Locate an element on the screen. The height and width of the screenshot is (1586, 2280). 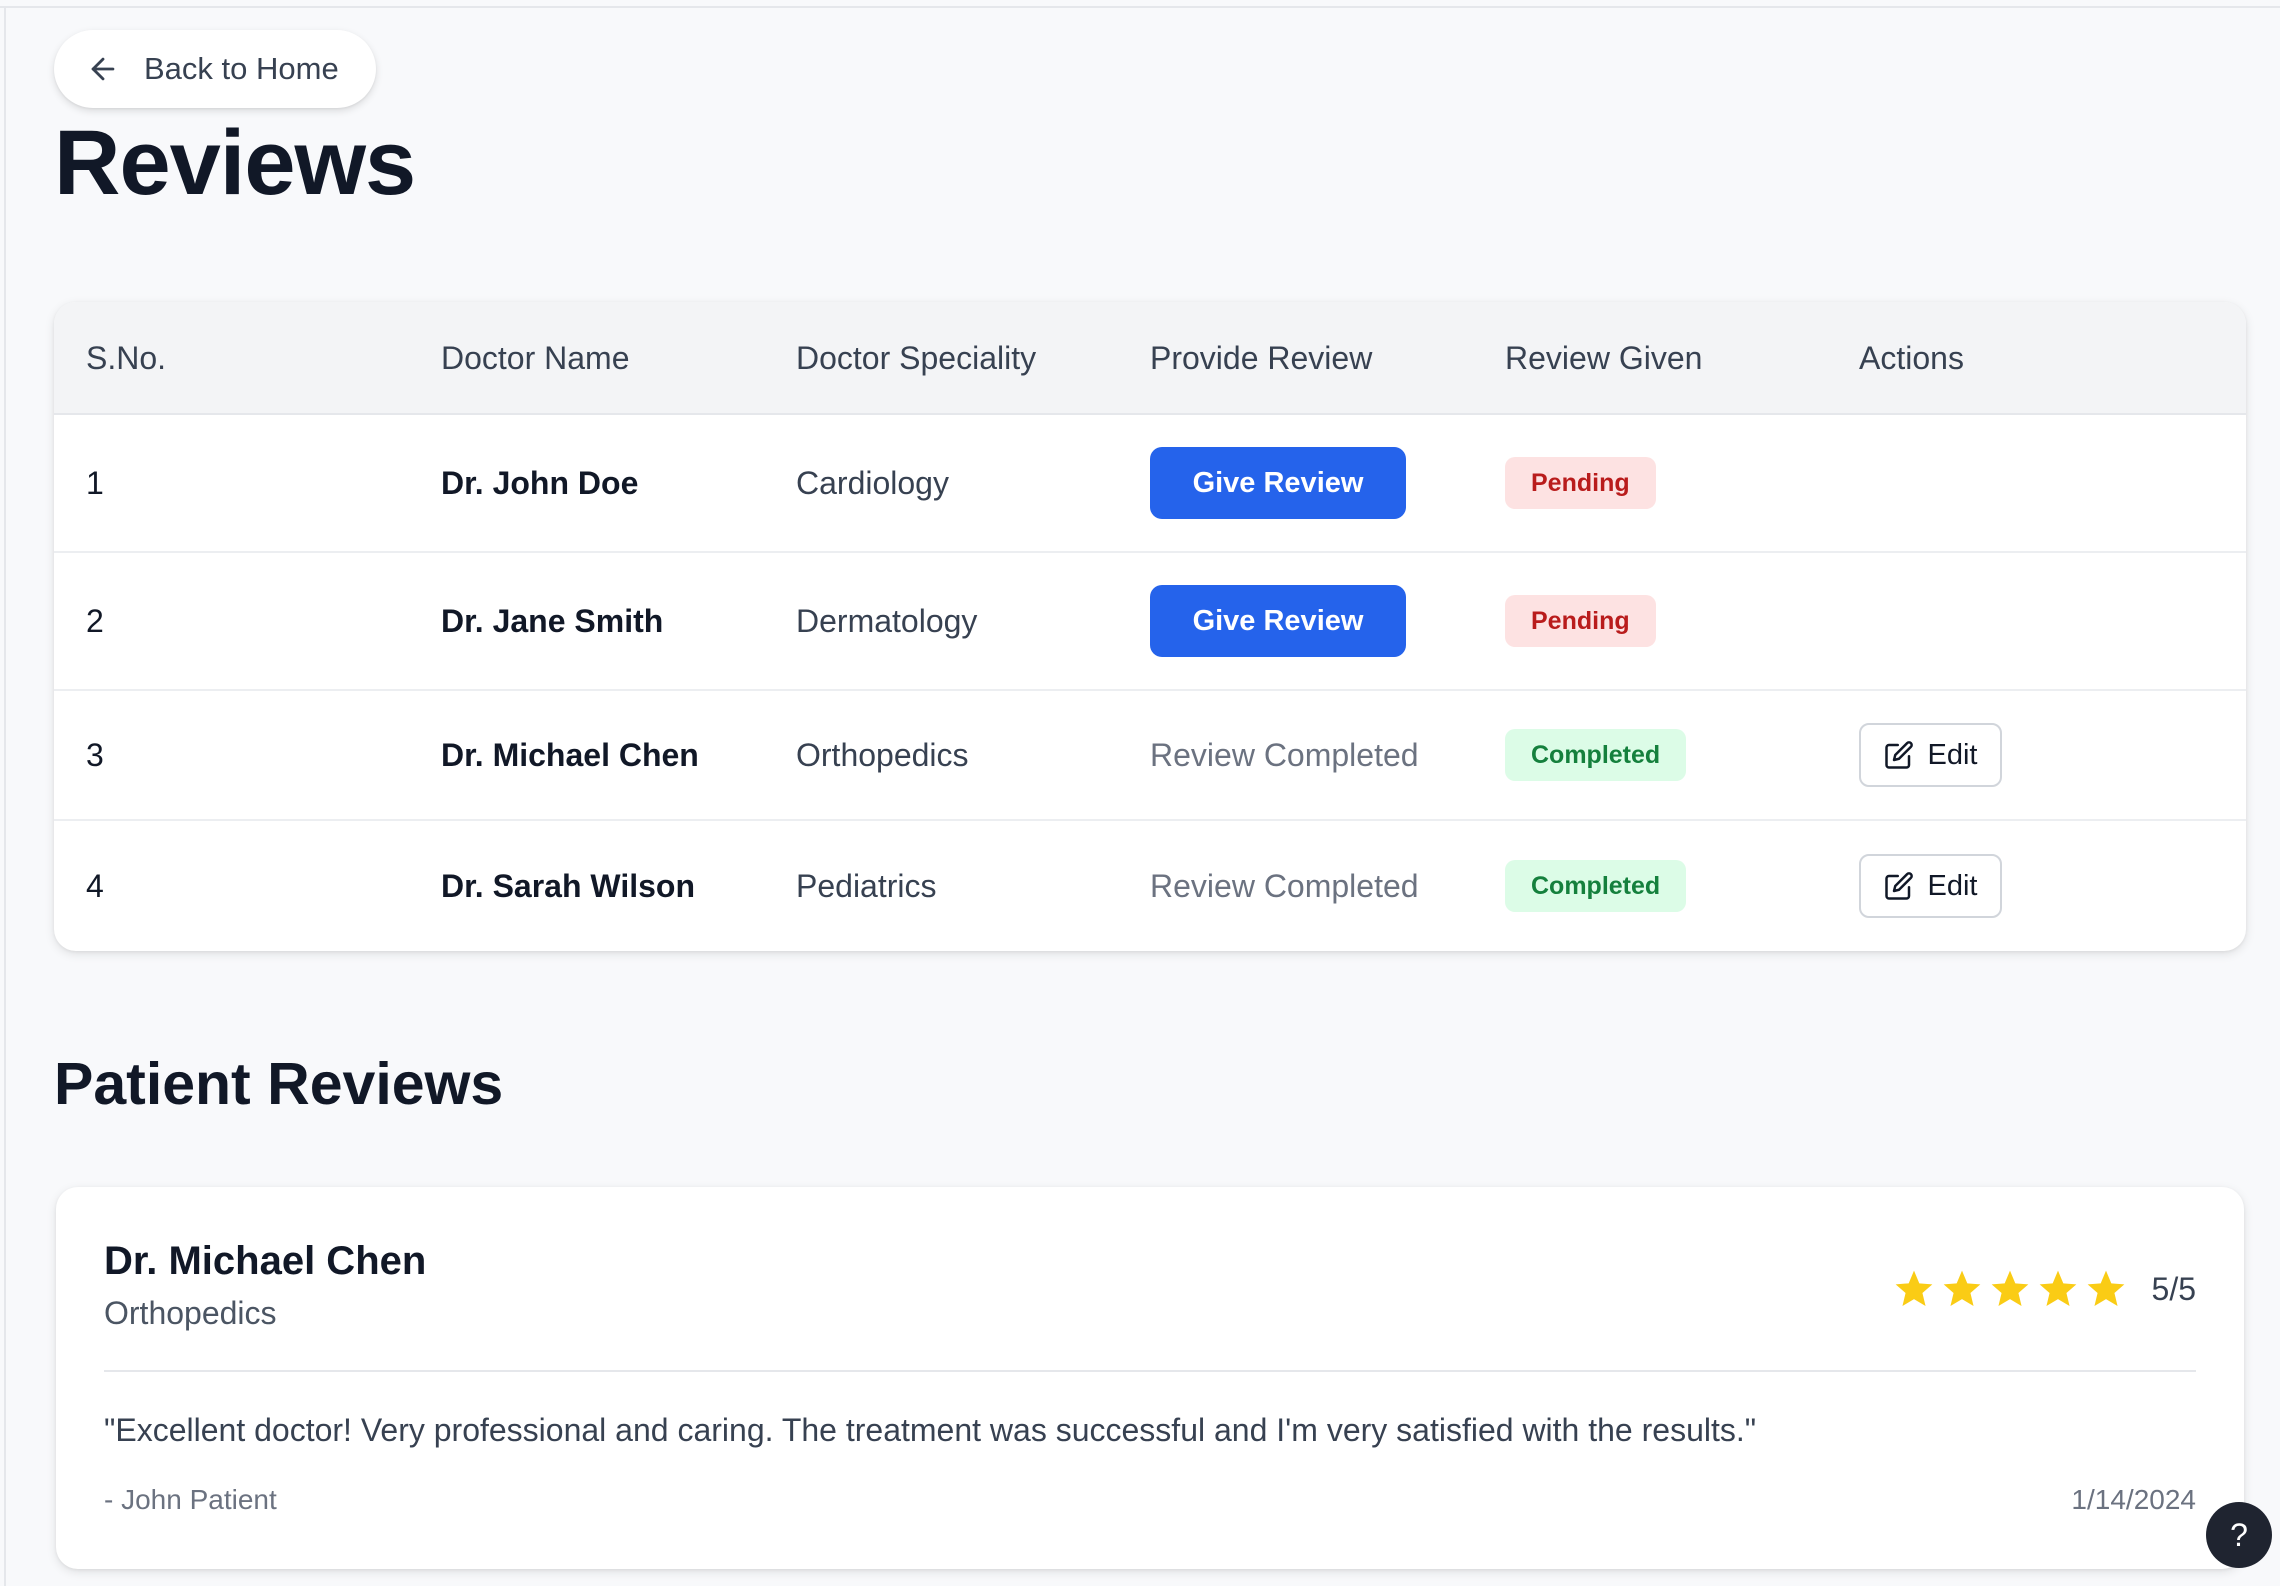
row-doctor-speciality: Orthopedics is located at coordinates (882, 754).